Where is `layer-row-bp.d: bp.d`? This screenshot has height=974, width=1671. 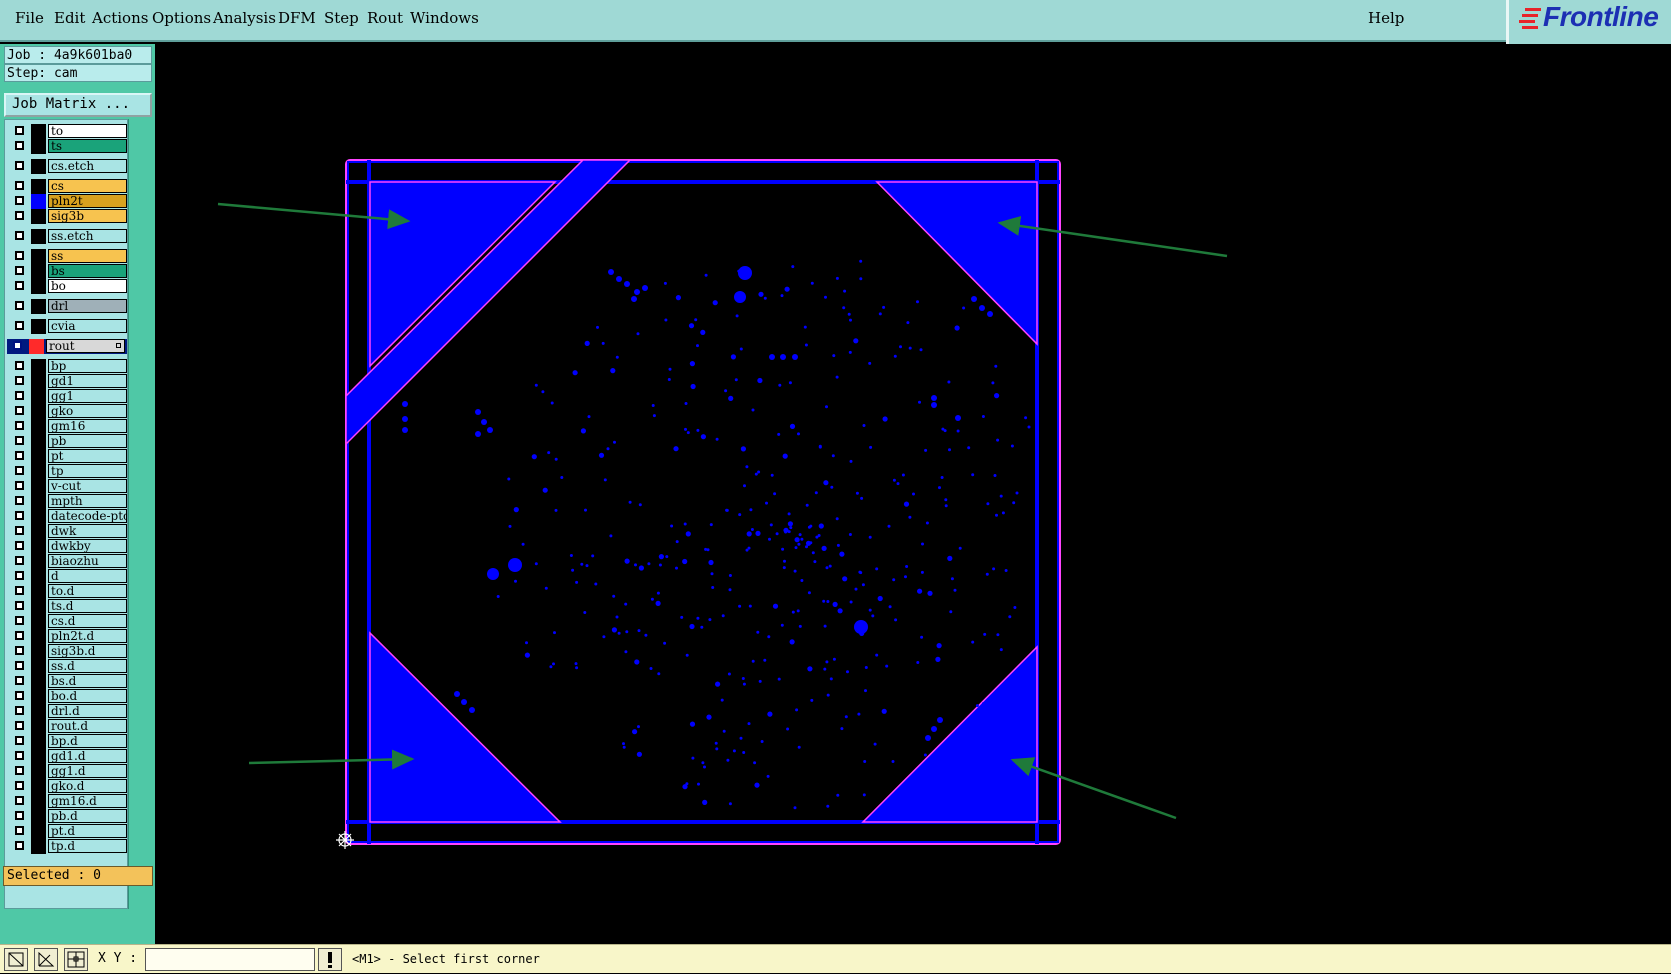 layer-row-bp.d: bp.d is located at coordinates (68, 741).